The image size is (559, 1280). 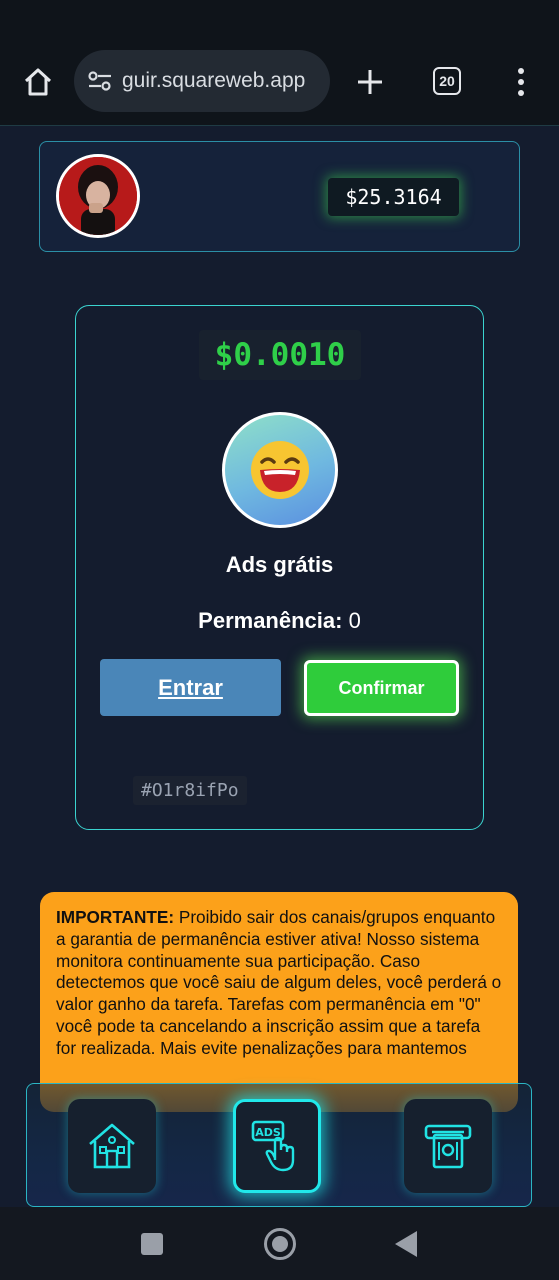 I want to click on new-tab-button, so click(x=370, y=82).